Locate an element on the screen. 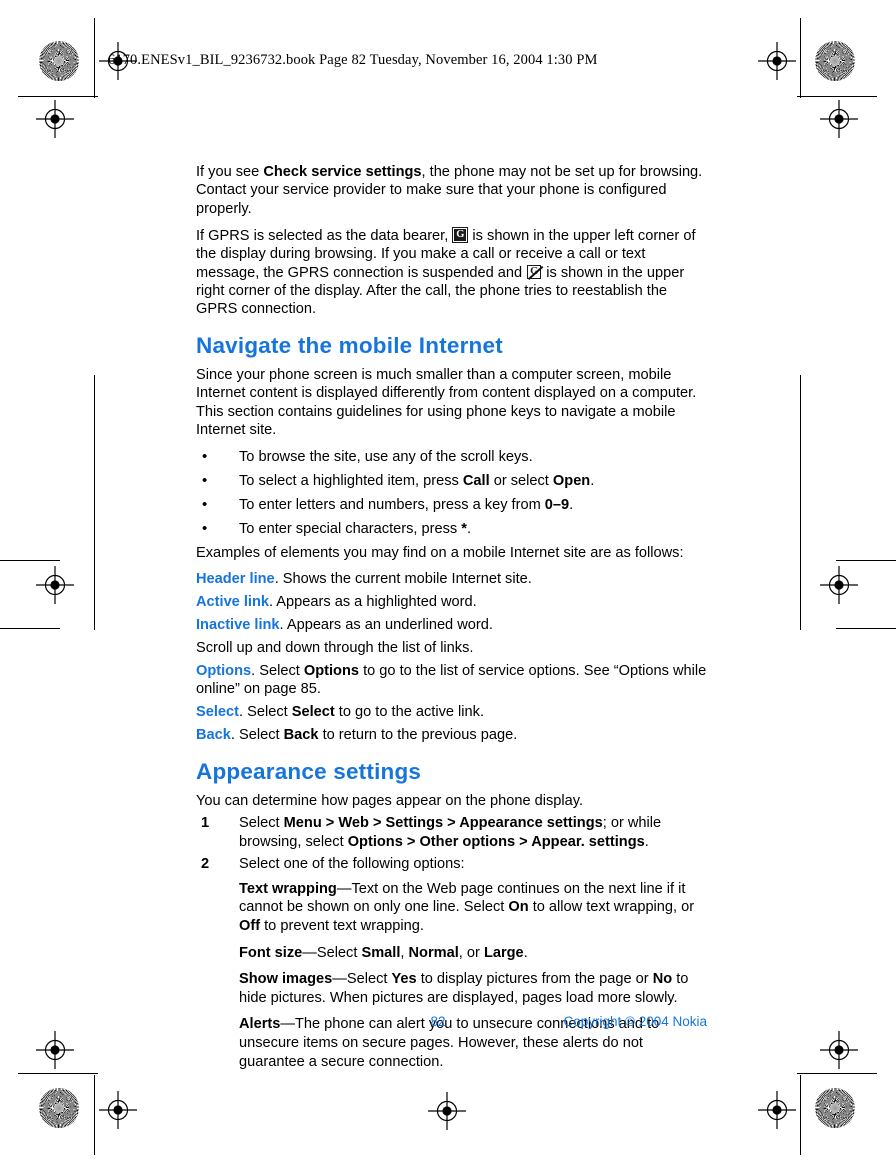 This screenshot has width=896, height=1168. registration-mark-top-right is located at coordinates (777, 61).